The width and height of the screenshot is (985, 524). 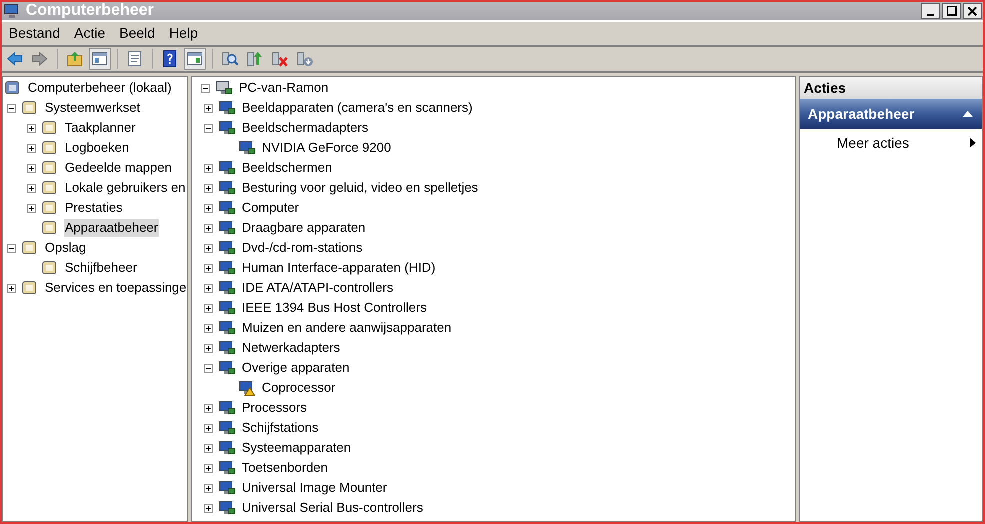 What do you see at coordinates (280, 428) in the screenshot?
I see `tree-item: Schijfstations` at bounding box center [280, 428].